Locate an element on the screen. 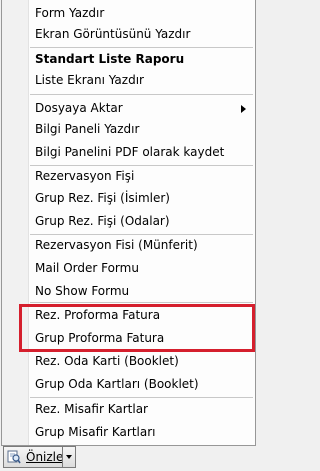  preview-dropdown-button is located at coordinates (69, 457).